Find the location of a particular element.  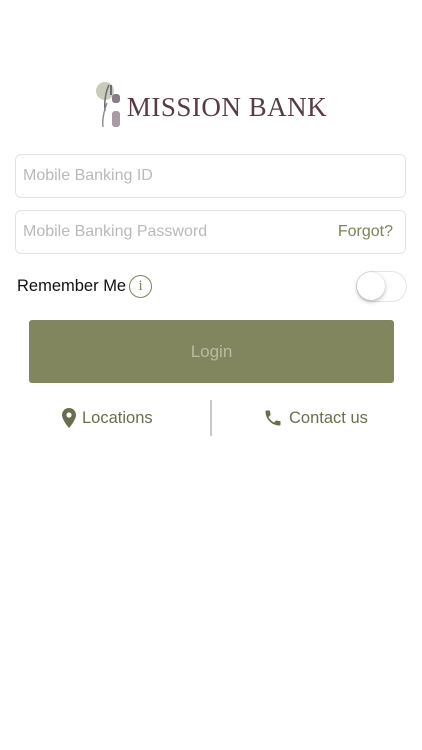

bank-logo: MISSION BANK is located at coordinates (211, 105).